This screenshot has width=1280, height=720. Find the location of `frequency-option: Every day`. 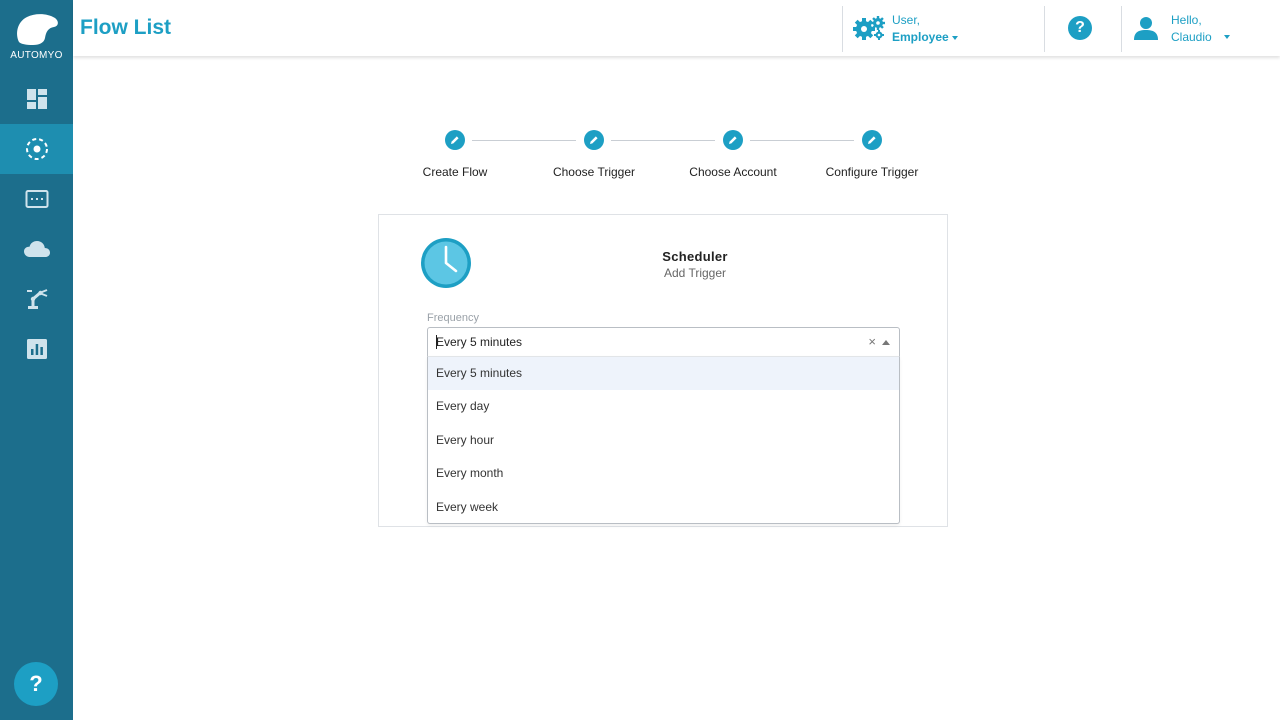

frequency-option: Every day is located at coordinates (663, 406).